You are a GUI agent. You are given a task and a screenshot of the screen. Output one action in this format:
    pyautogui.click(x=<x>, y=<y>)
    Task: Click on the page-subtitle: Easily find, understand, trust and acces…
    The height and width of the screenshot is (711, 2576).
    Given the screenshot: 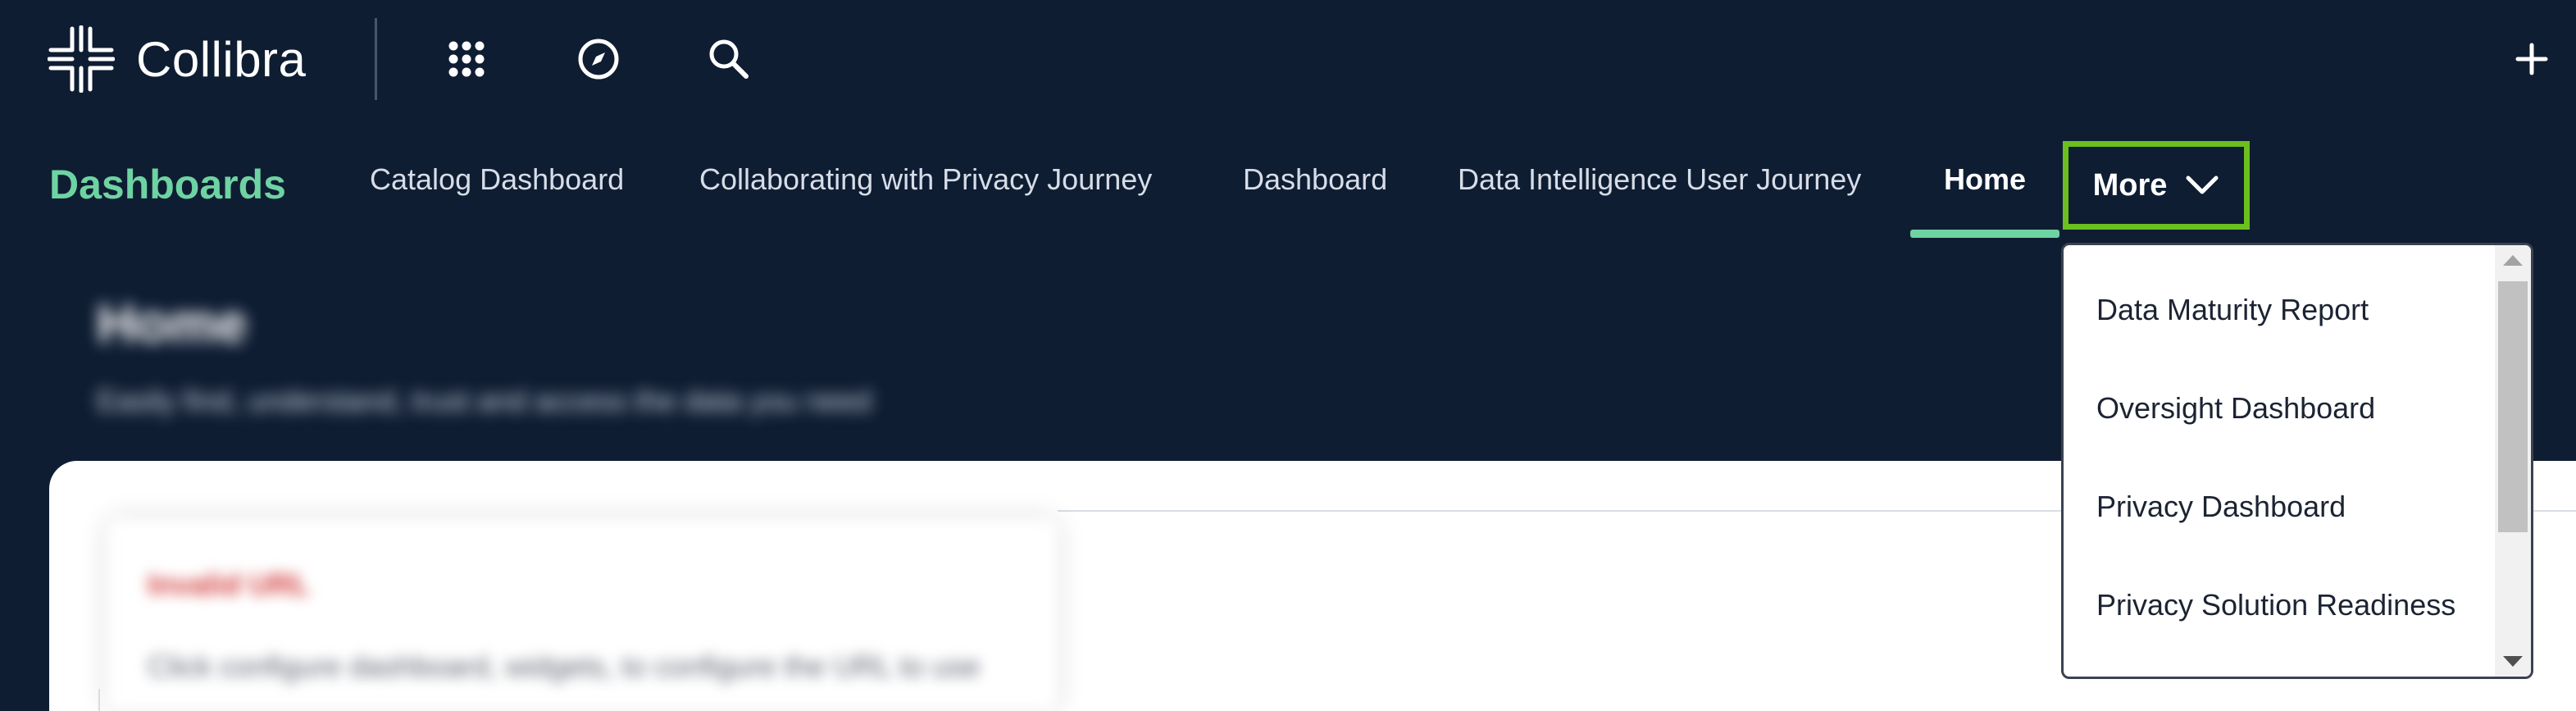 What is the action you would take?
    pyautogui.click(x=485, y=400)
    